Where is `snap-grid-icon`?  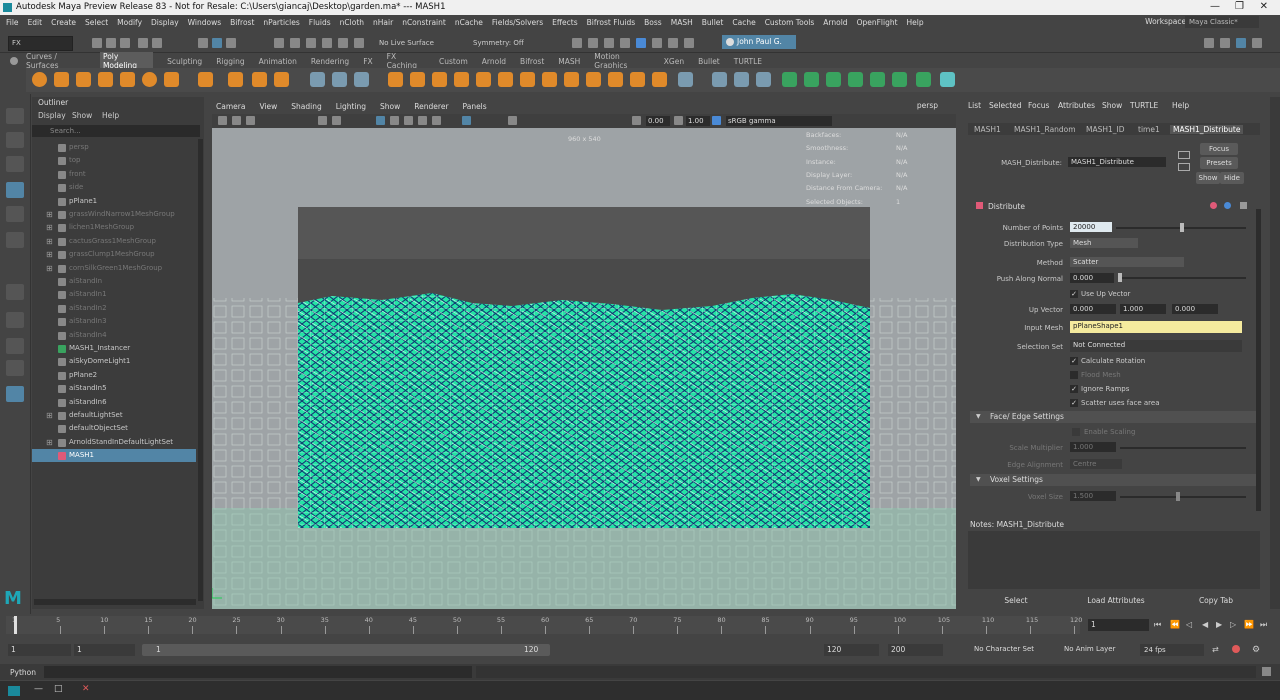
snap-grid-icon is located at coordinates (279, 43).